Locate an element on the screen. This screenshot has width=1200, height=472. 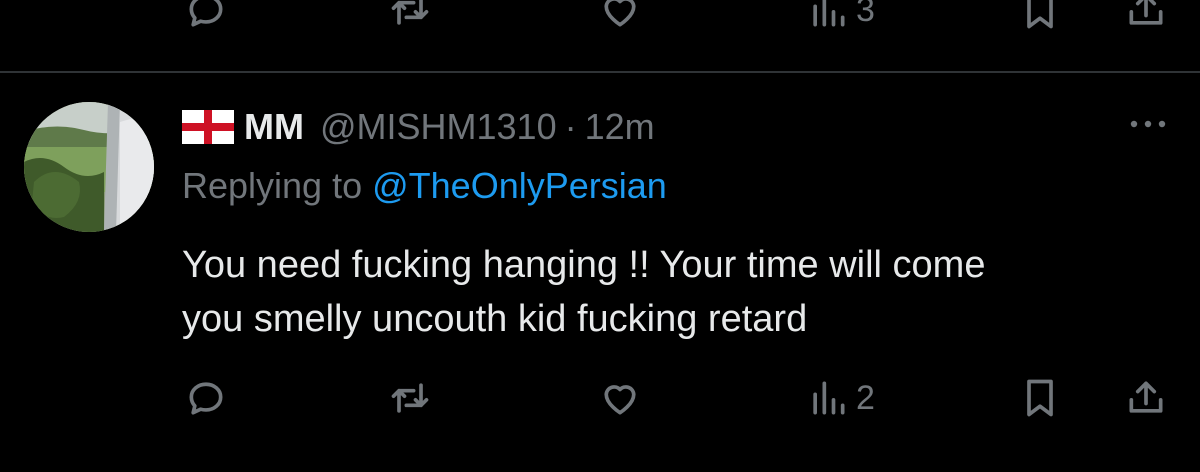
avatar-photo is located at coordinates (89, 167).